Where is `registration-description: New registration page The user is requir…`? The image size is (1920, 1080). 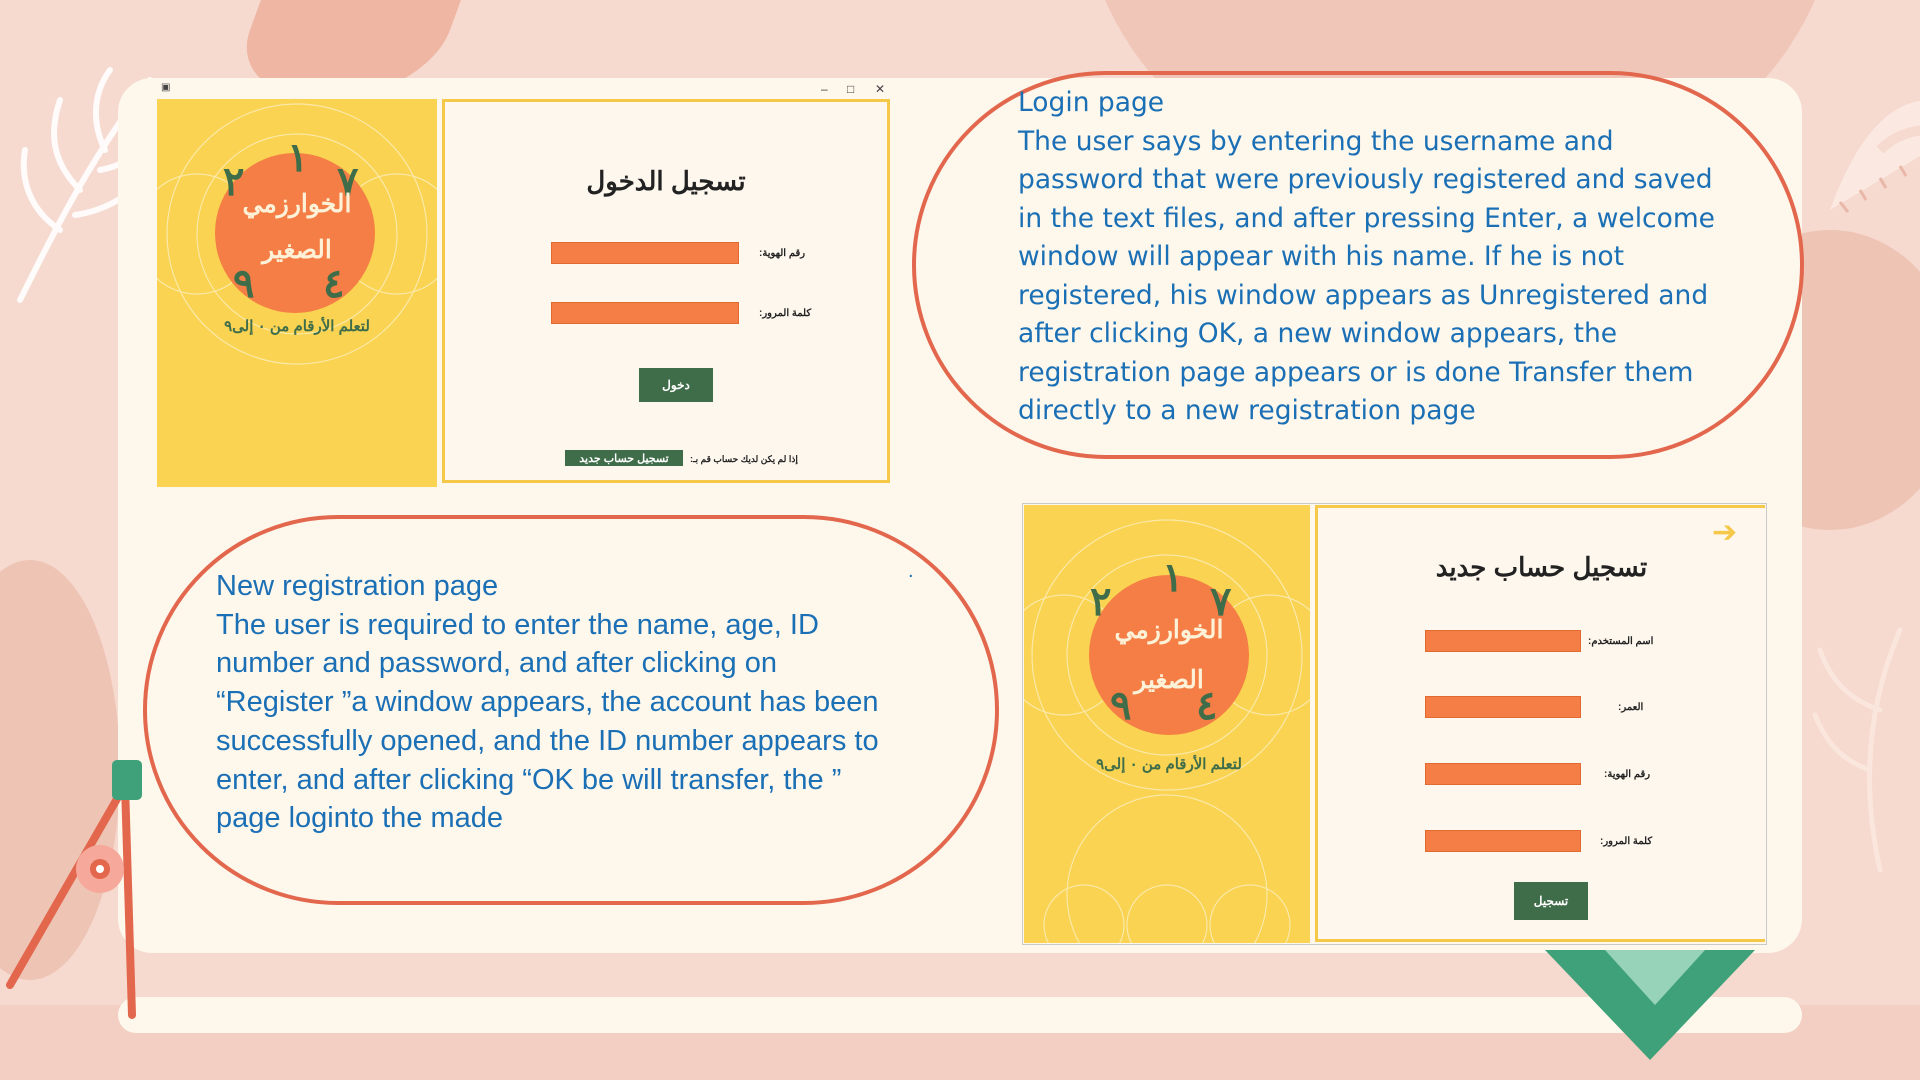 registration-description: New registration page The user is requir… is located at coordinates (592, 702).